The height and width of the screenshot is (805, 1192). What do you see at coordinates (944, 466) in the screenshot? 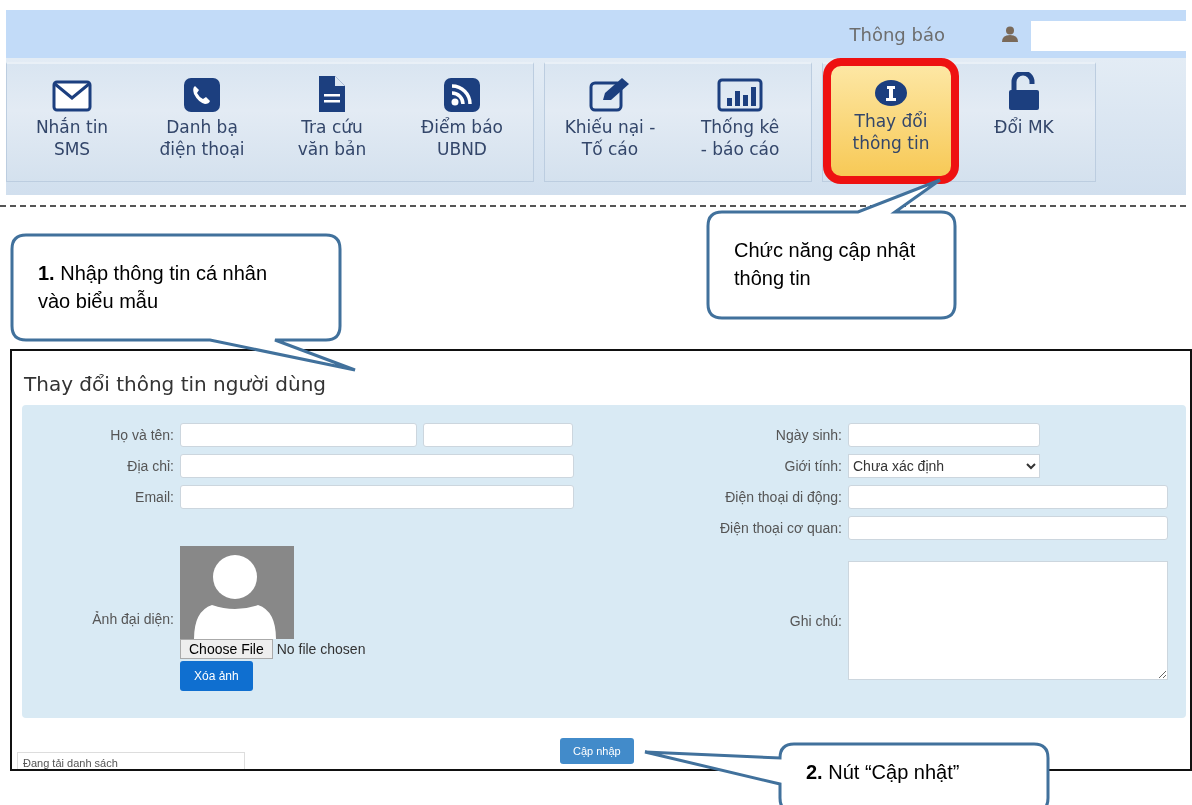
I see `gender-dropdown: Chưa xác định` at bounding box center [944, 466].